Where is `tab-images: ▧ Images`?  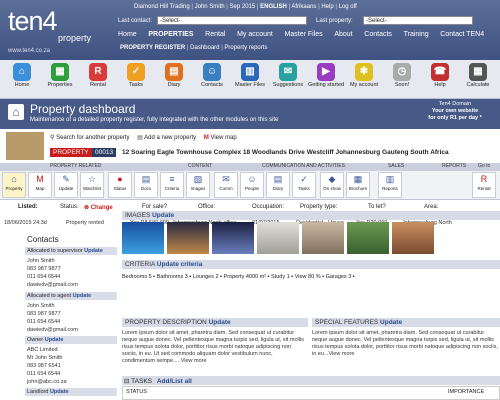 tab-images: ▧ Images is located at coordinates (198, 185).